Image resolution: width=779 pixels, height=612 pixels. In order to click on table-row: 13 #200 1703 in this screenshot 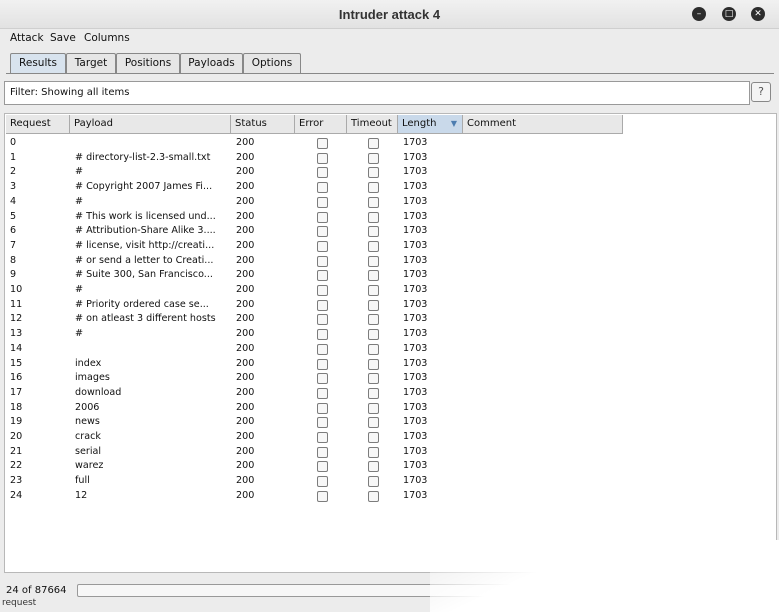, I will do `click(314, 334)`.